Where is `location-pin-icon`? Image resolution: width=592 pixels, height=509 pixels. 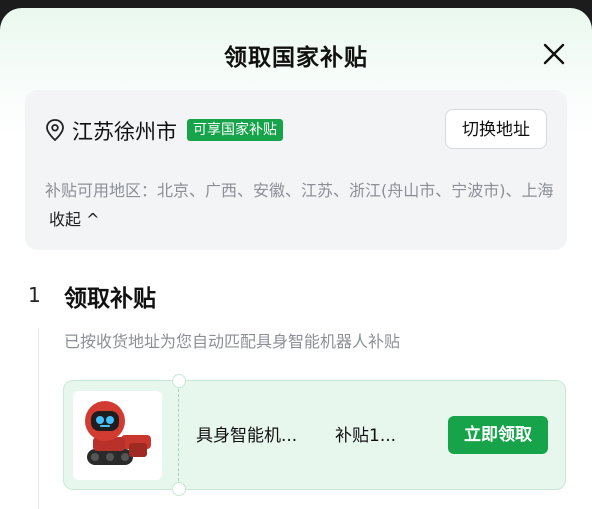
location-pin-icon is located at coordinates (55, 130).